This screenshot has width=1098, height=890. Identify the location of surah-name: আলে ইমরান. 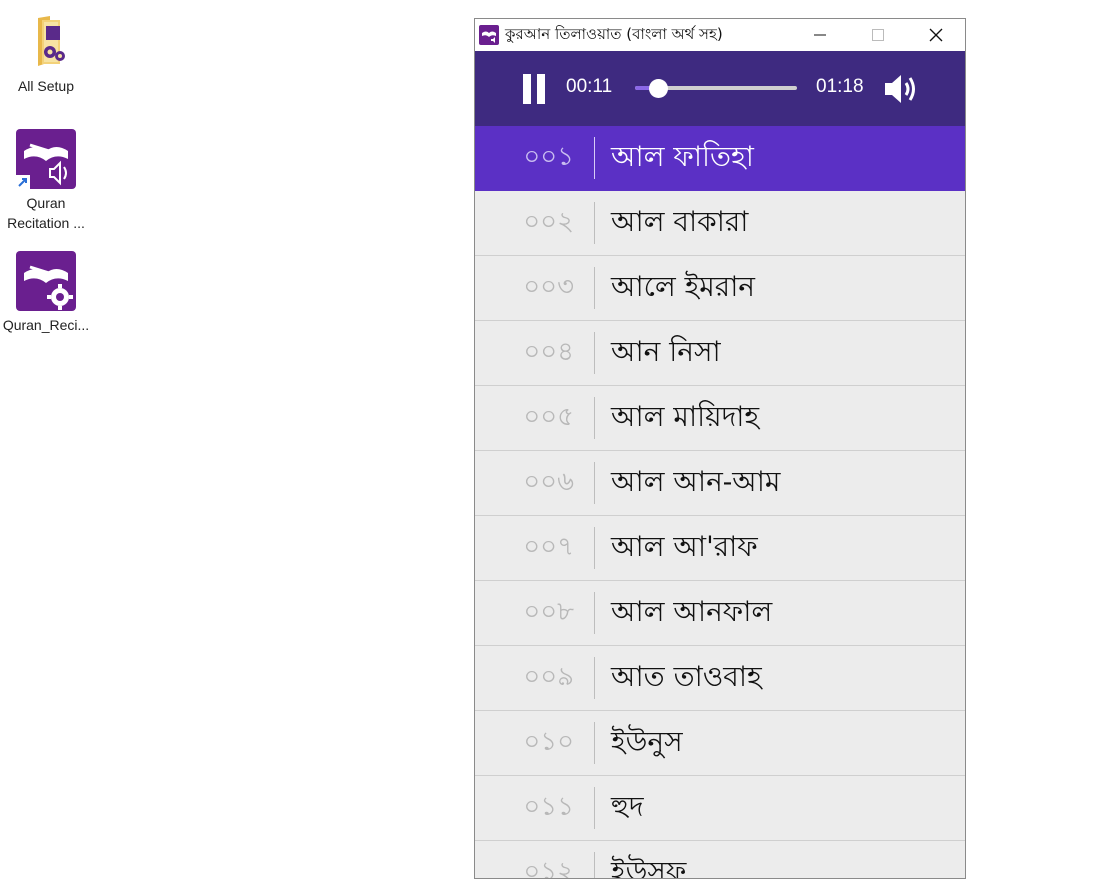
(683, 286).